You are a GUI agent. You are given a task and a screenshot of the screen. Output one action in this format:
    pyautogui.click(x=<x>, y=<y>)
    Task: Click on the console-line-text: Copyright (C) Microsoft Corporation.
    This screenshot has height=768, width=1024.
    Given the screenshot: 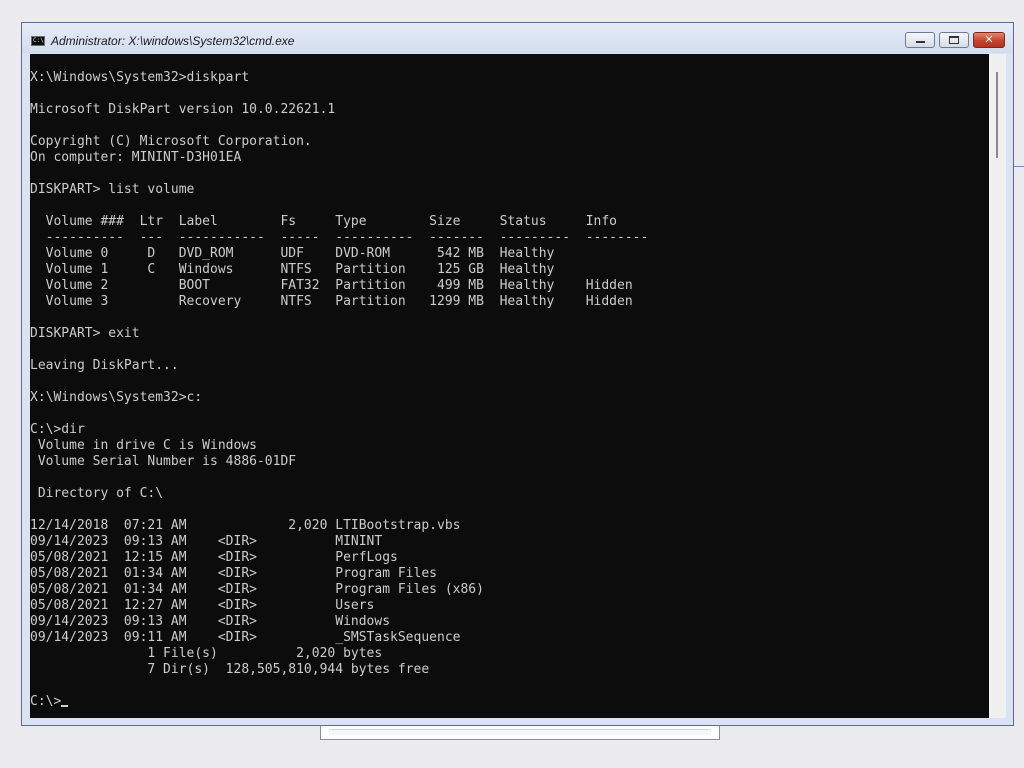 What is the action you would take?
    pyautogui.click(x=171, y=141)
    